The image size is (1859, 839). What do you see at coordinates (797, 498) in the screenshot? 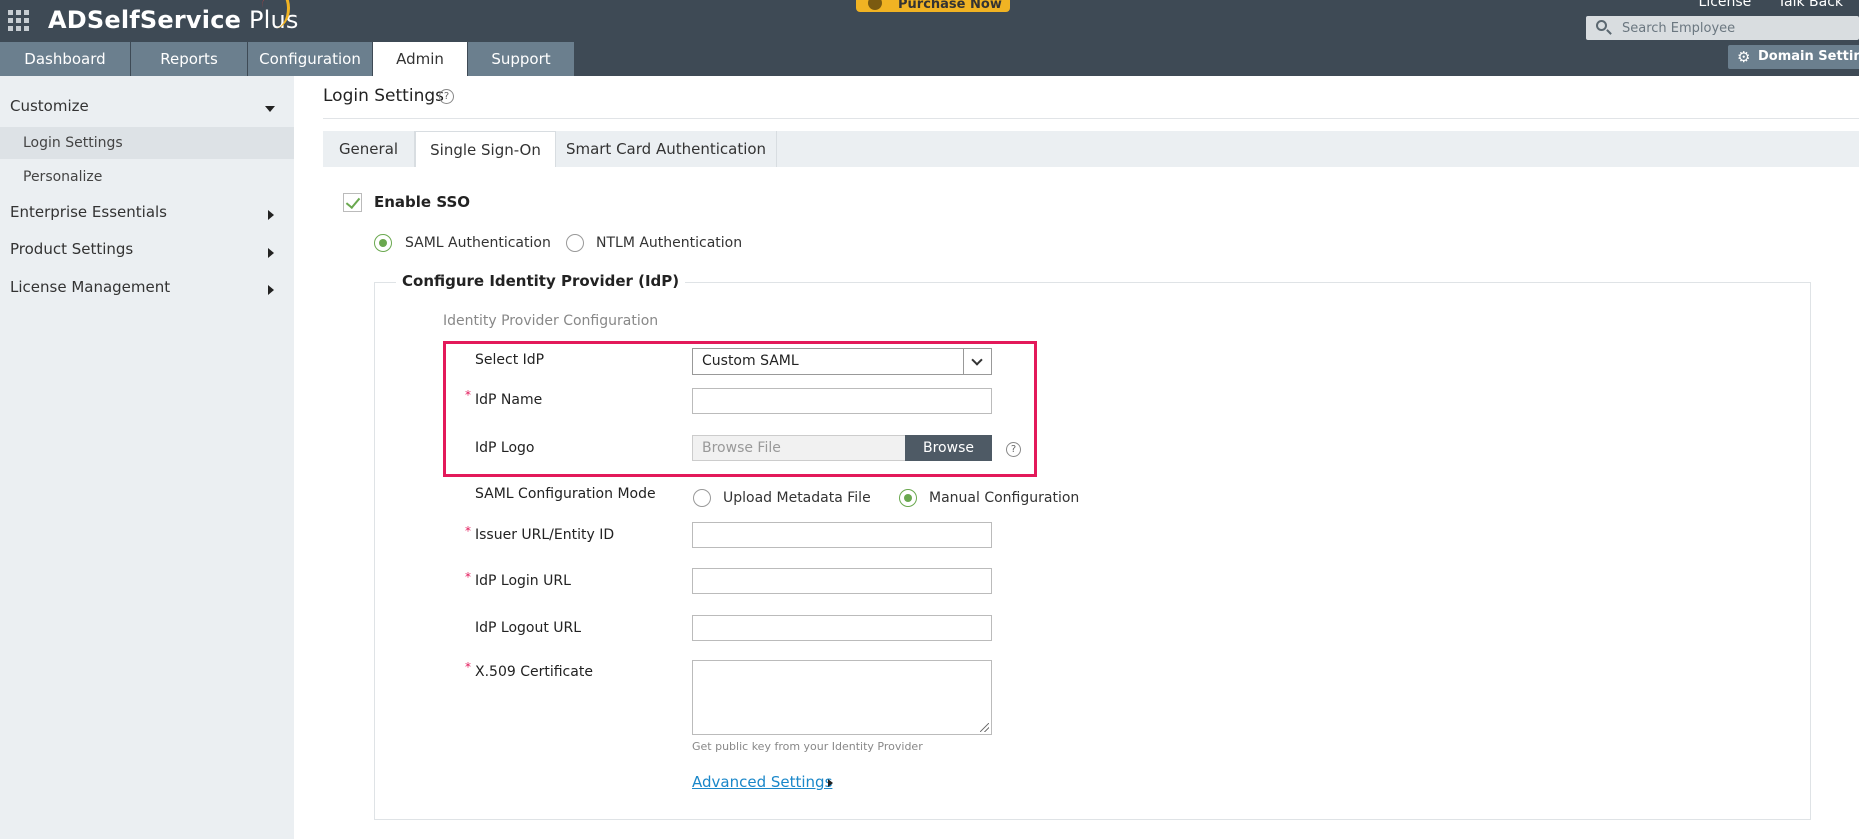
I see `upload-metadata-label: Upload Metadata File` at bounding box center [797, 498].